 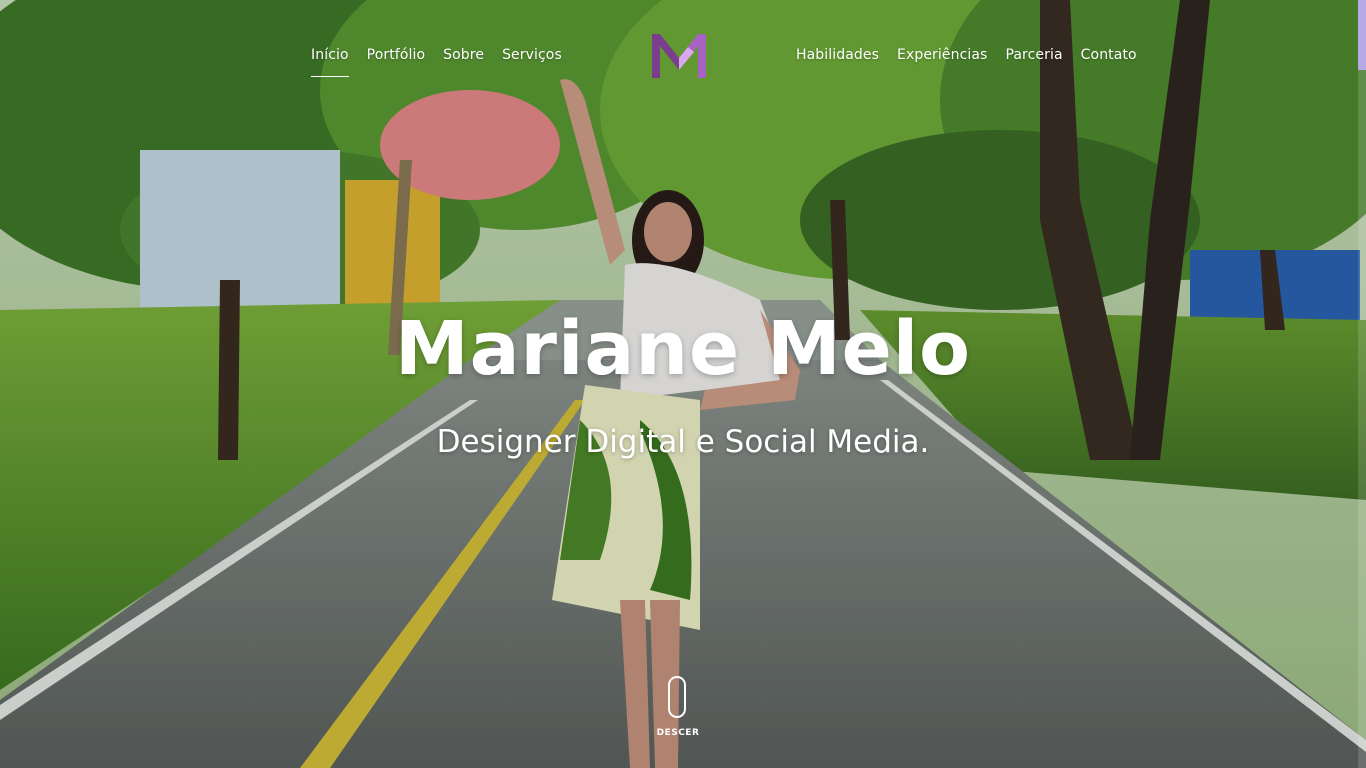 What do you see at coordinates (837, 55) in the screenshot?
I see `nav-link-habilidades: Habilidades` at bounding box center [837, 55].